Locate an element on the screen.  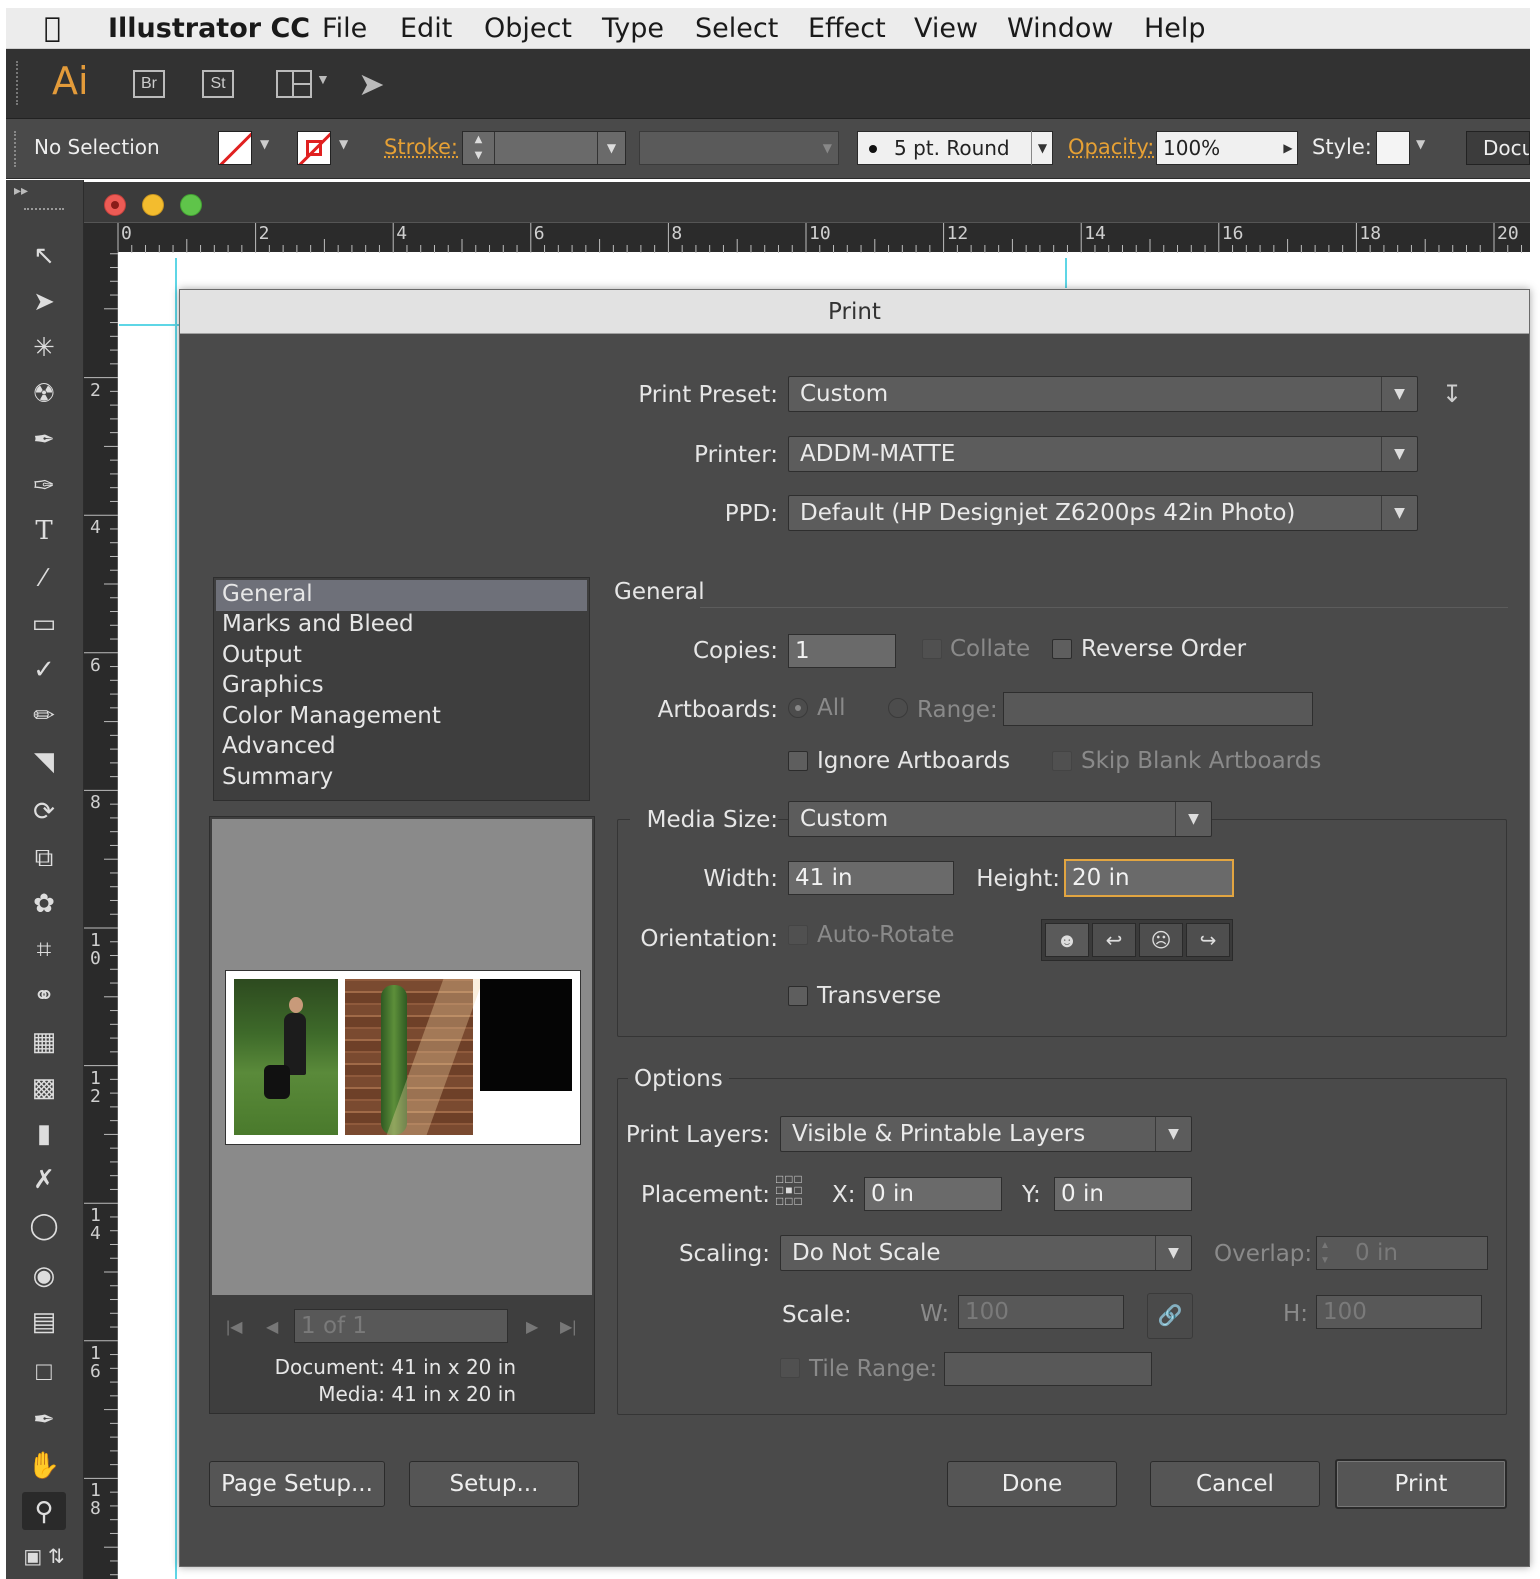
slice-tool-icon: ✒ is located at coordinates (44, 1419).